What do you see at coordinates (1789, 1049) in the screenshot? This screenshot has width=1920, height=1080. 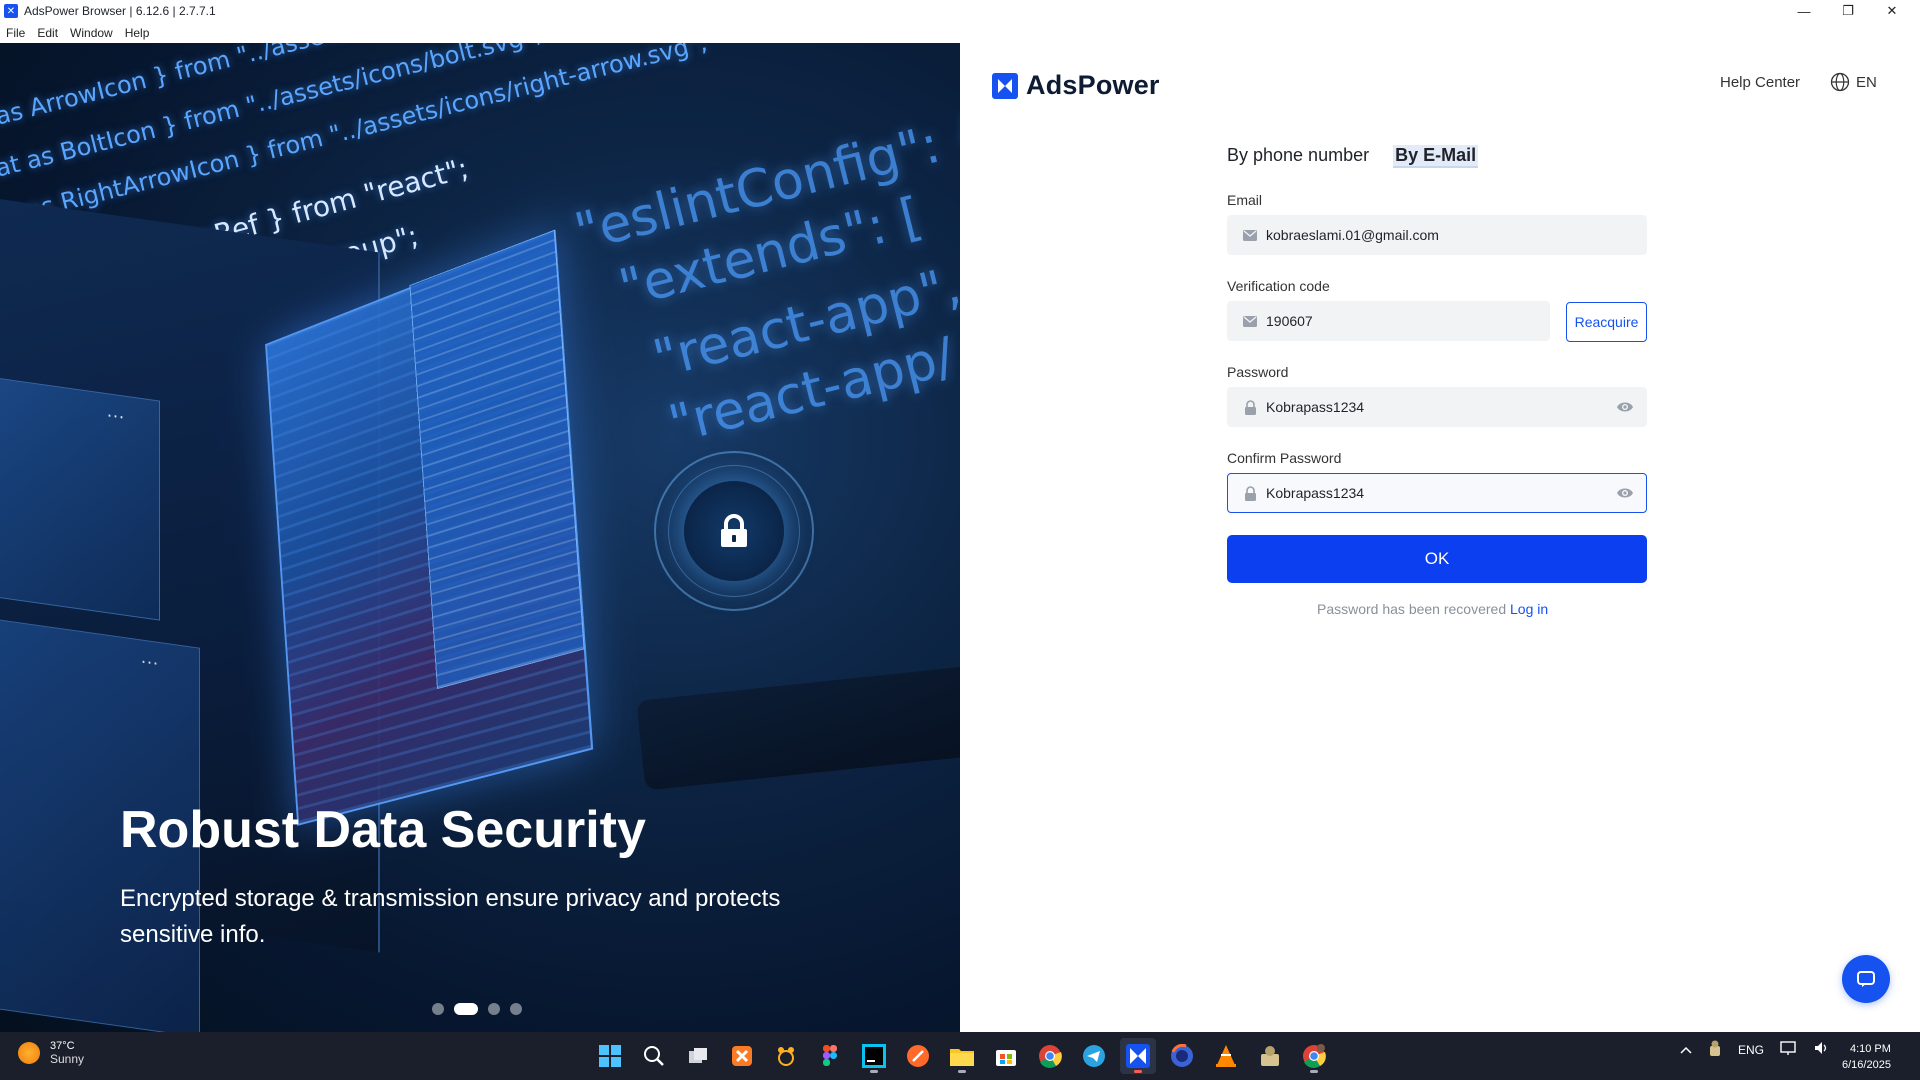 I see `network-icon` at bounding box center [1789, 1049].